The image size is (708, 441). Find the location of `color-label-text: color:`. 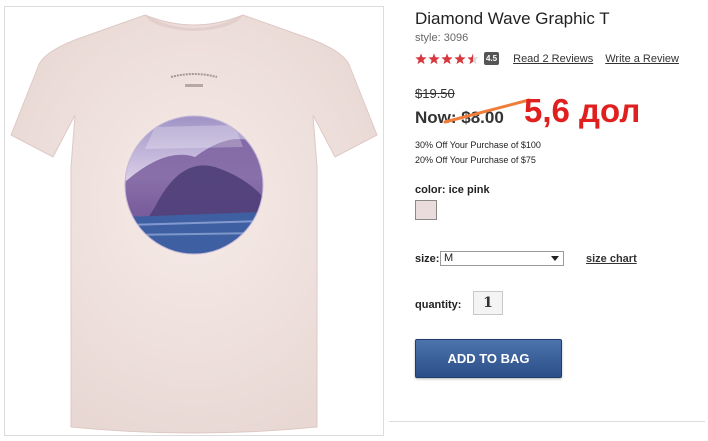

color-label-text: color: is located at coordinates (430, 190).